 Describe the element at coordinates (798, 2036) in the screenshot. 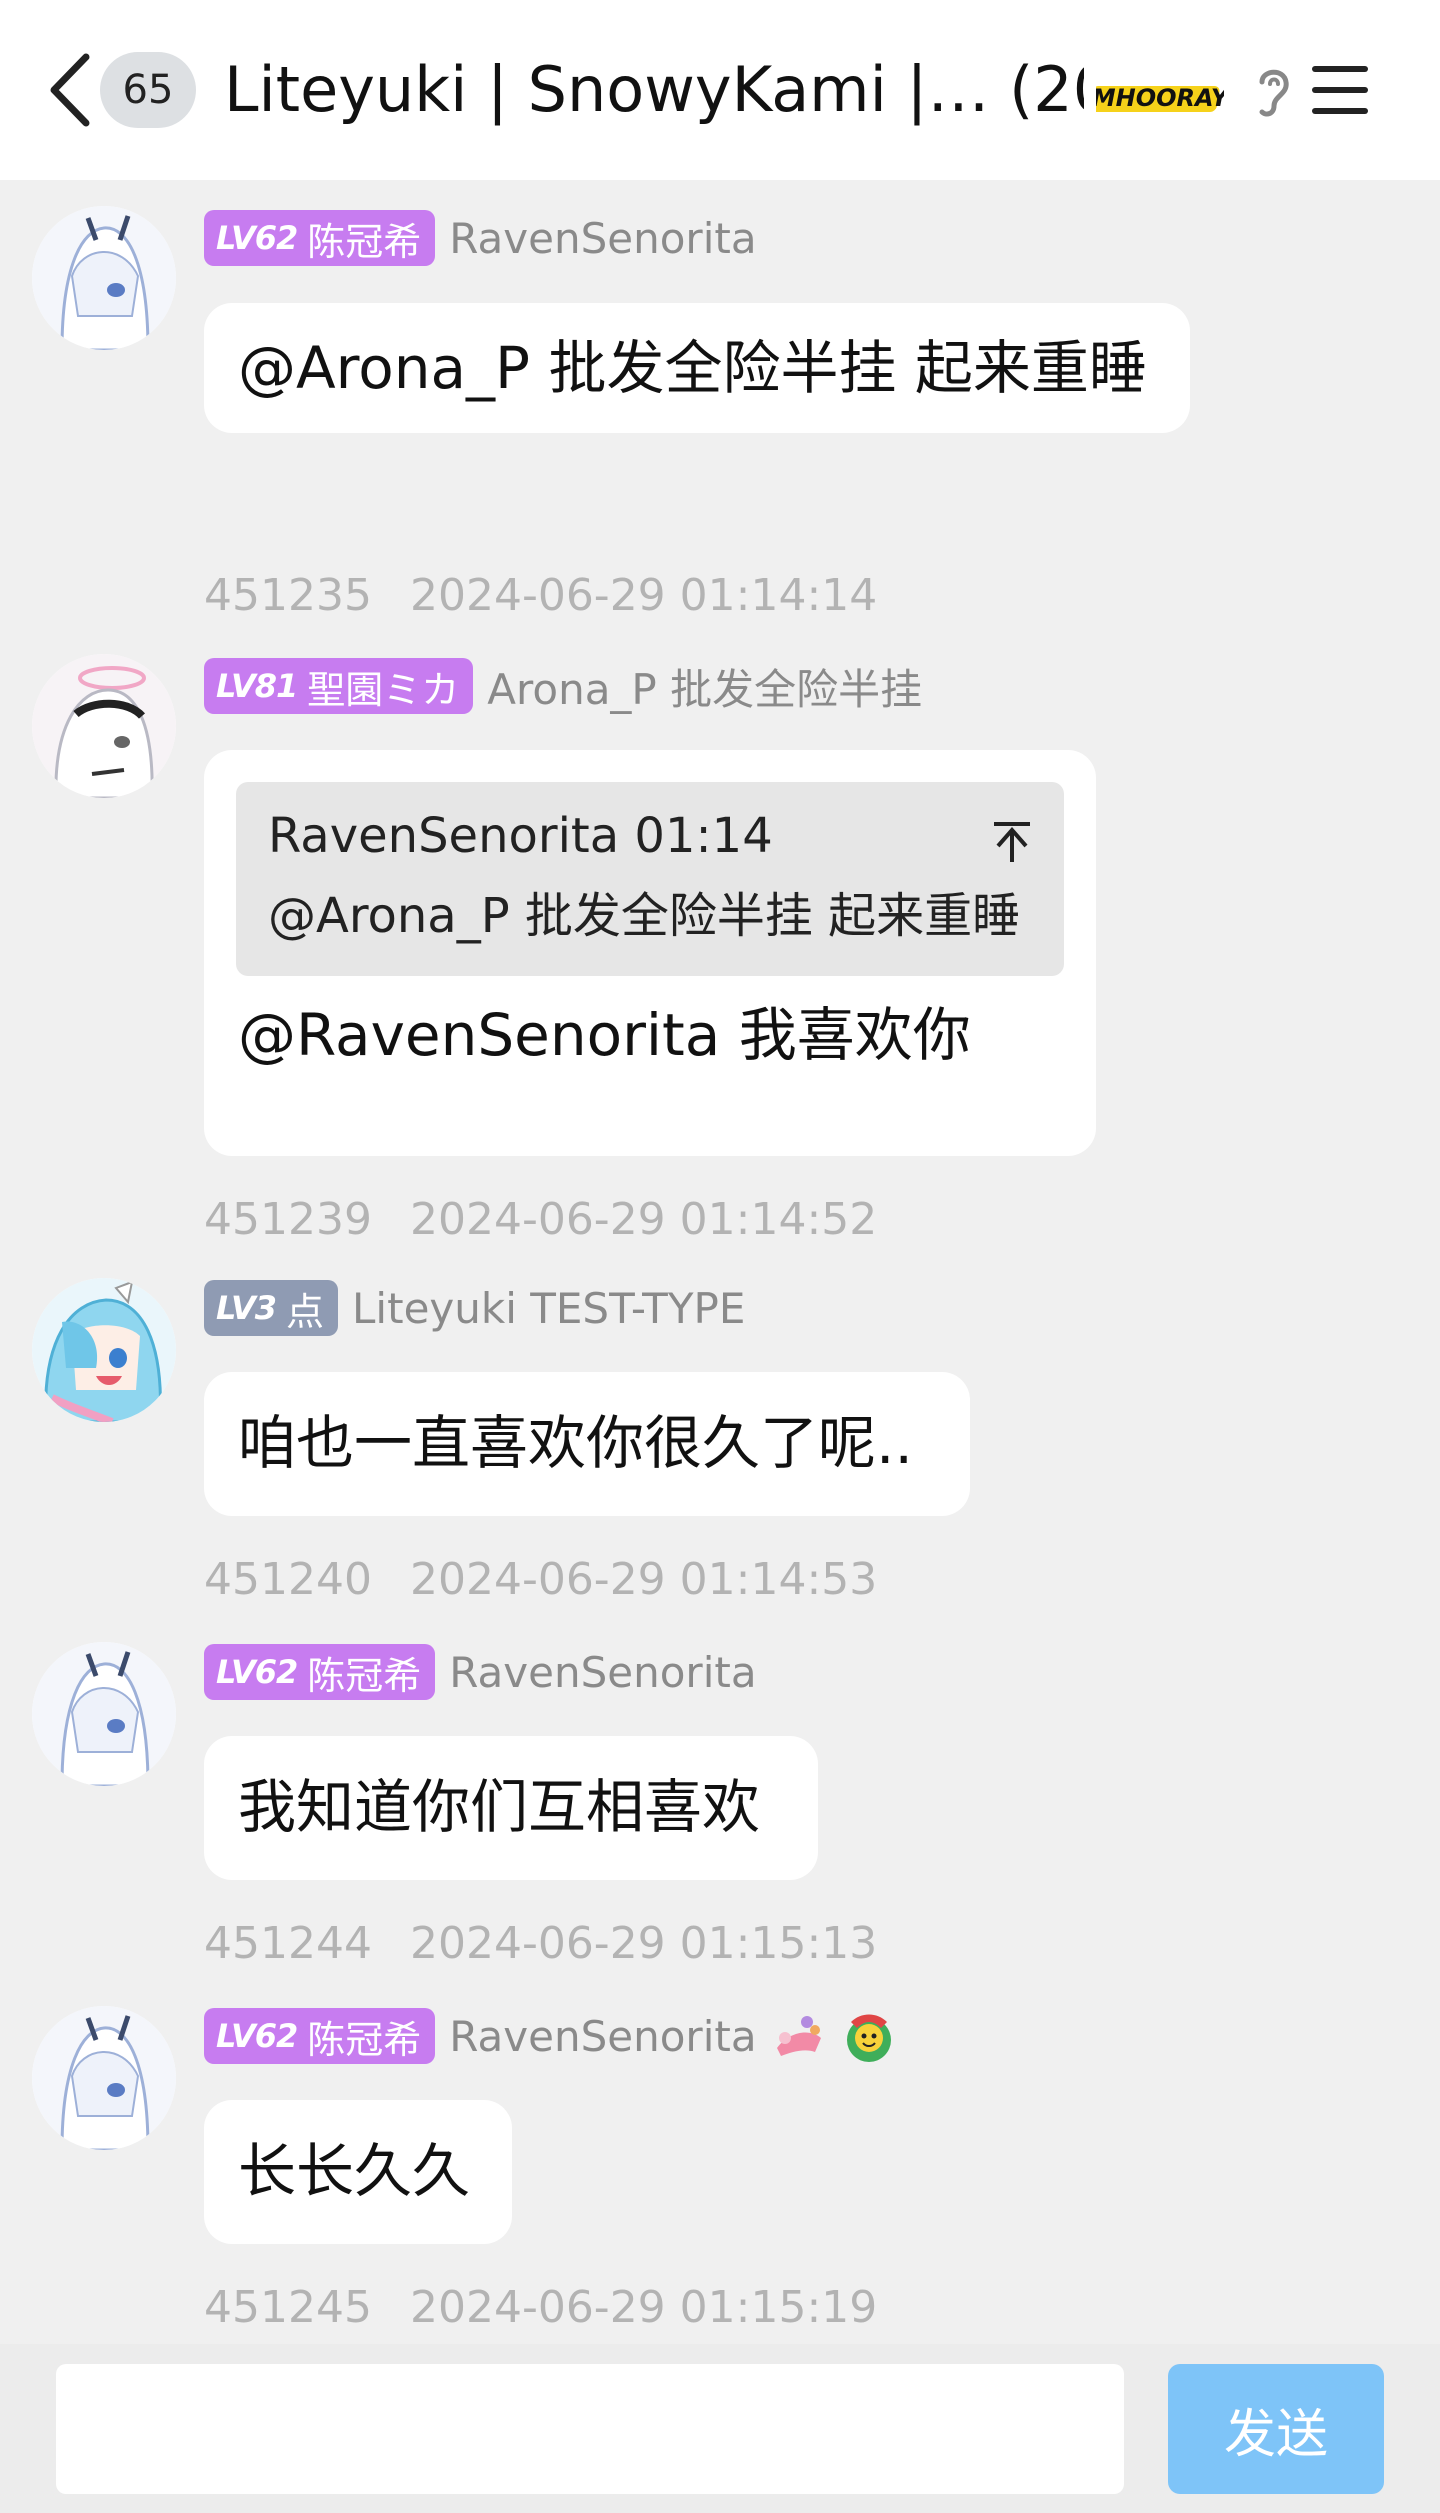

I see `flower-skateboard-icon` at that location.